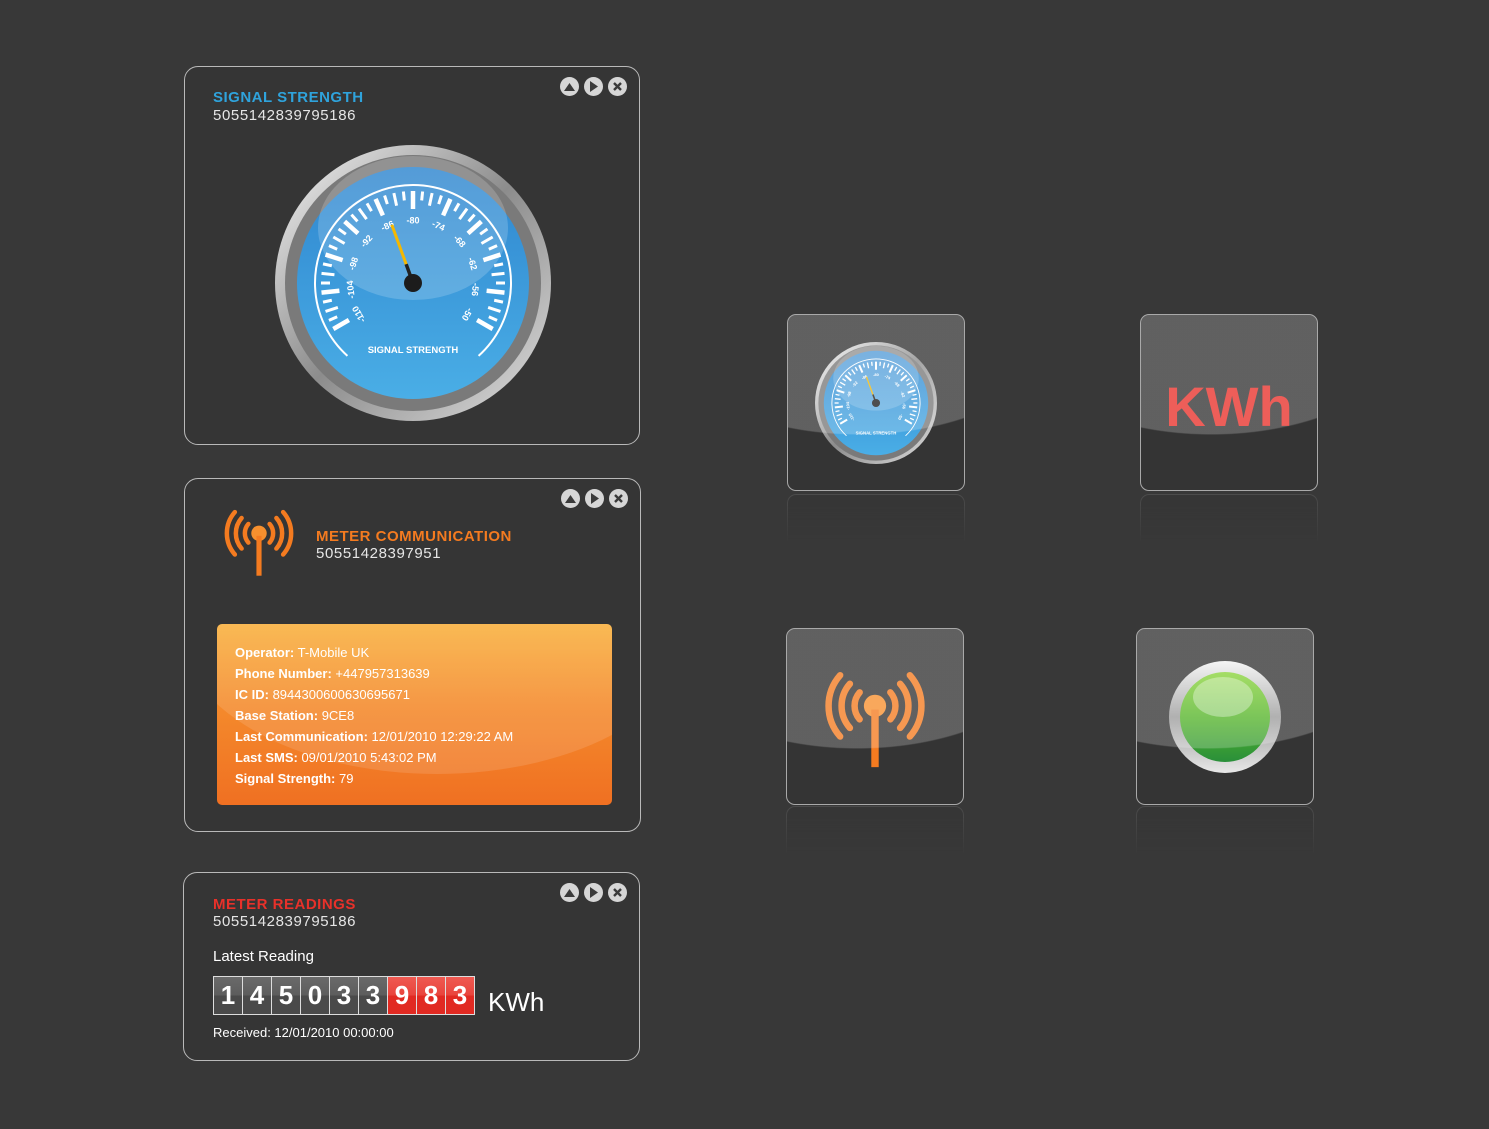  What do you see at coordinates (315, 995) in the screenshot?
I see `meter-digit: 0` at bounding box center [315, 995].